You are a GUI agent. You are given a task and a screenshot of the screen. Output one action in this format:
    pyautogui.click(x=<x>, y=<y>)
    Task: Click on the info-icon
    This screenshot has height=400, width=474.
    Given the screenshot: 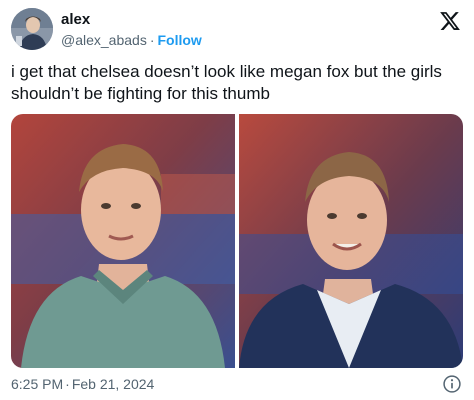 What is the action you would take?
    pyautogui.click(x=452, y=384)
    